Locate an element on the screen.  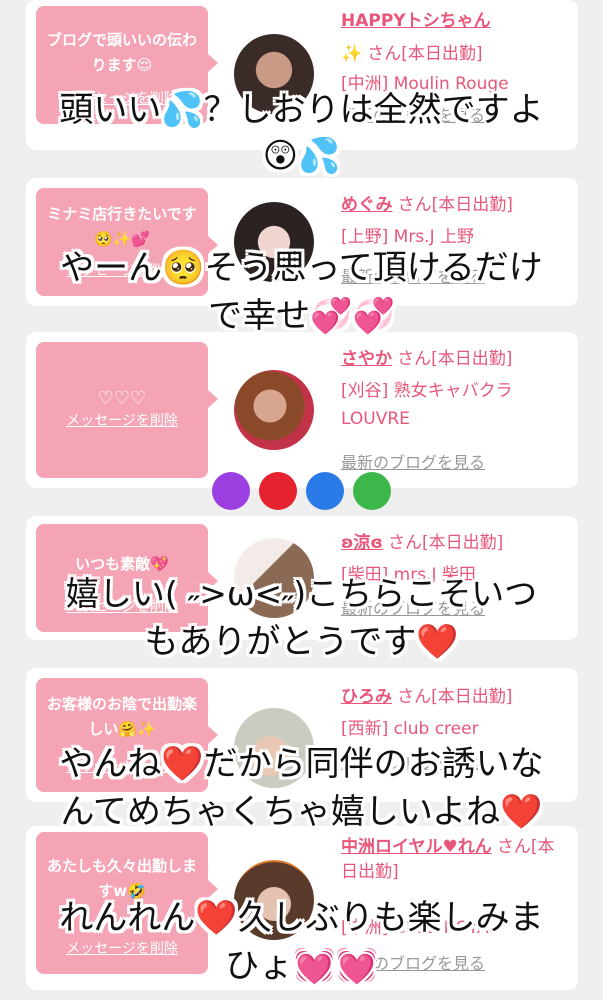
message-text: ♡♡♡ is located at coordinates (122, 398).